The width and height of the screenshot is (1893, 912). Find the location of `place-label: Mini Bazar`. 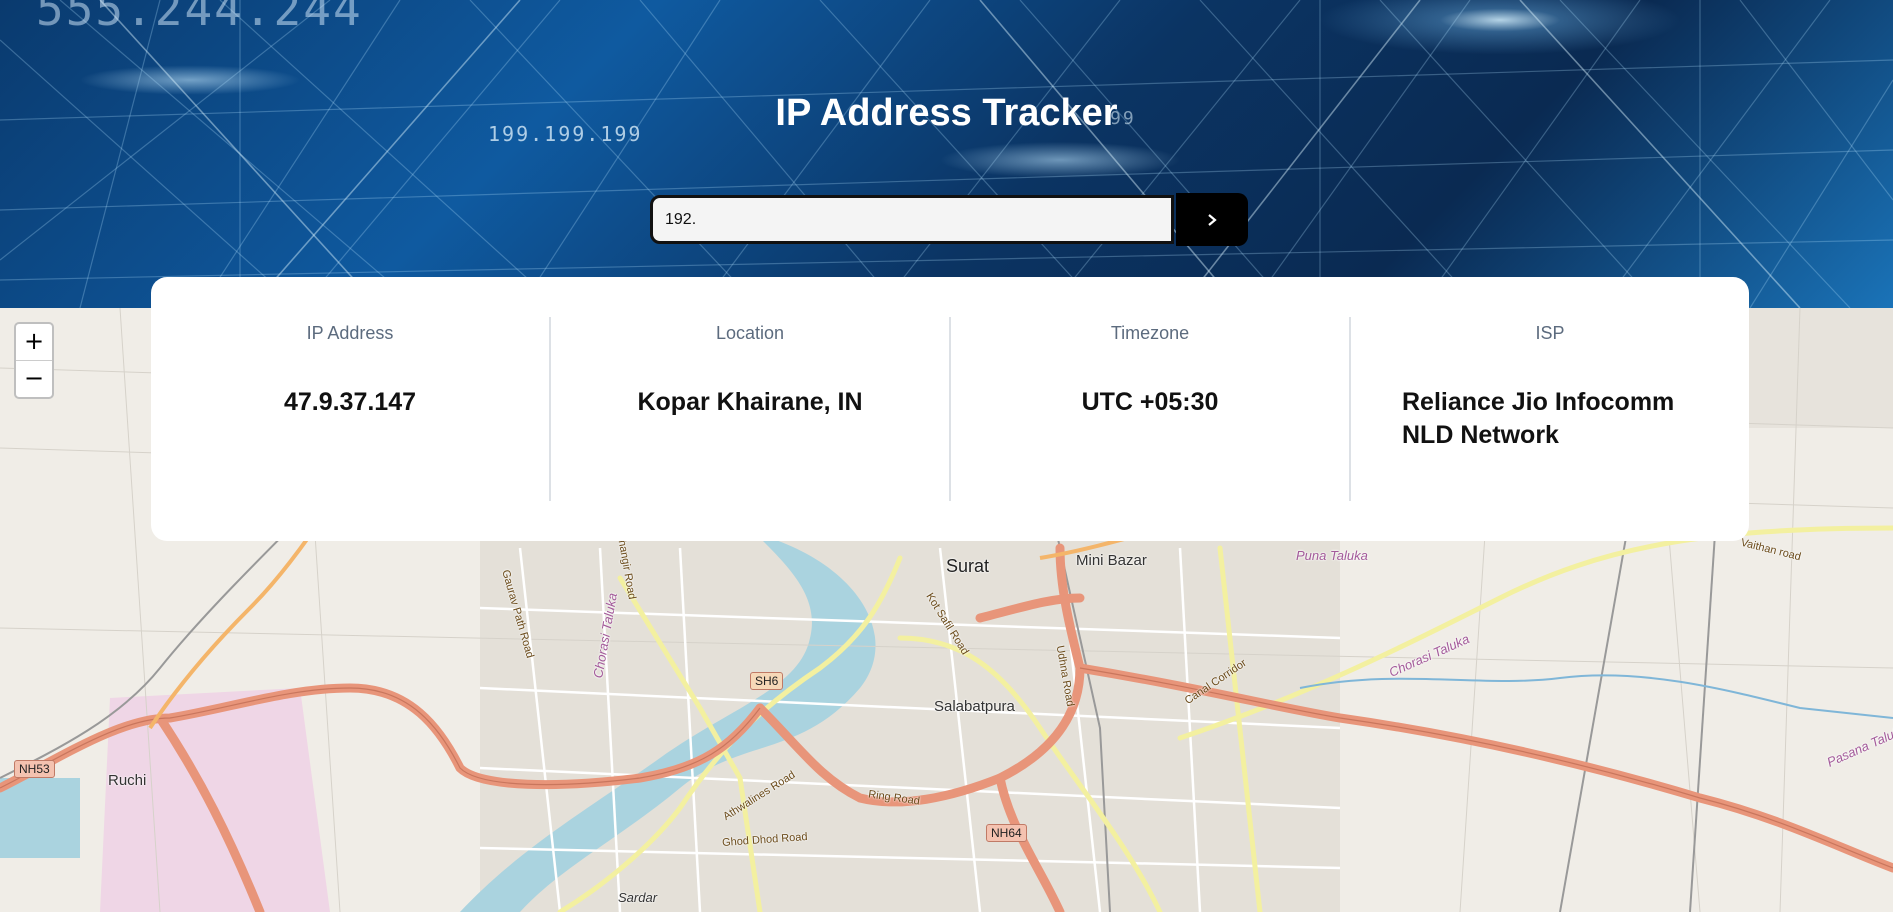

place-label: Mini Bazar is located at coordinates (1111, 560).